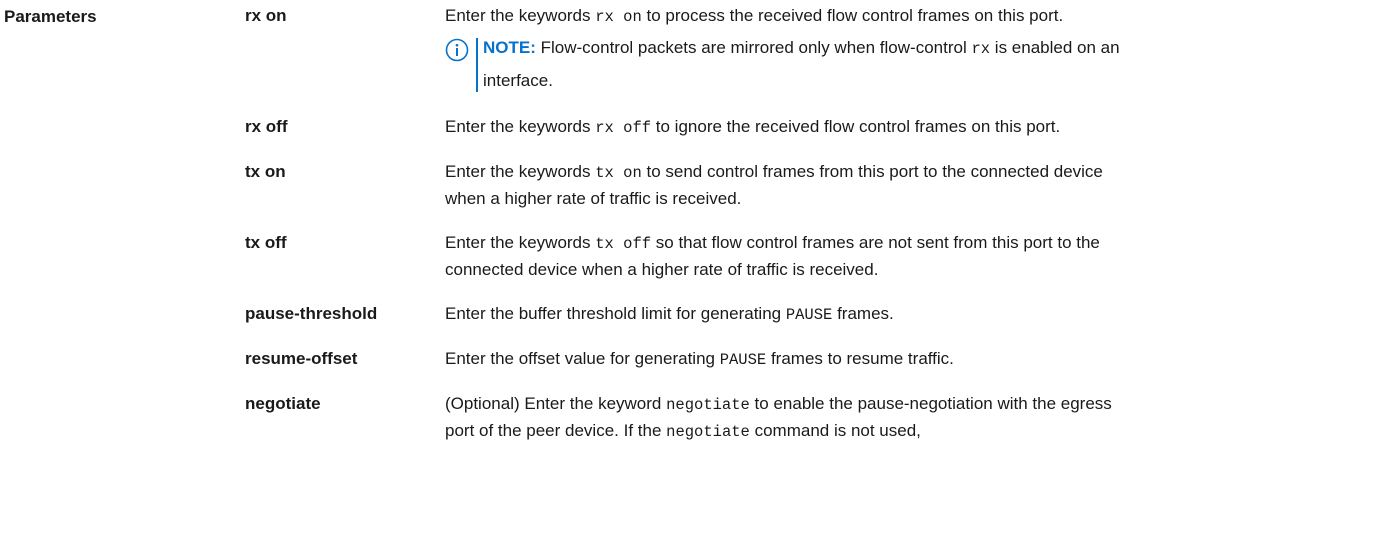 The height and width of the screenshot is (550, 1385). Describe the element at coordinates (266, 15) in the screenshot. I see `param-name: rx on` at that location.